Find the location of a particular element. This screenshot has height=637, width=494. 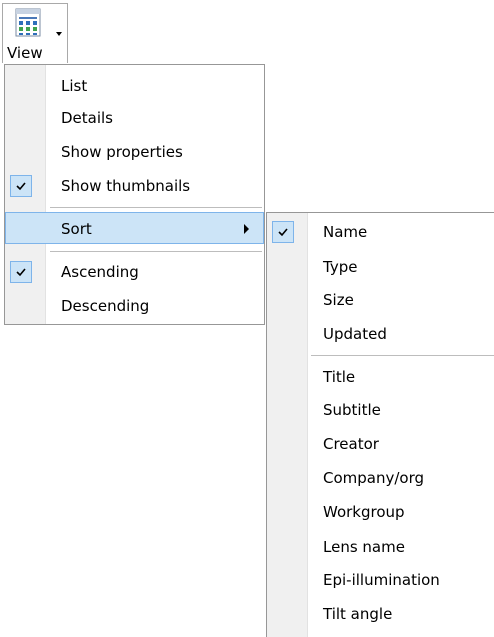

menu-item-label: Title is located at coordinates (339, 377).